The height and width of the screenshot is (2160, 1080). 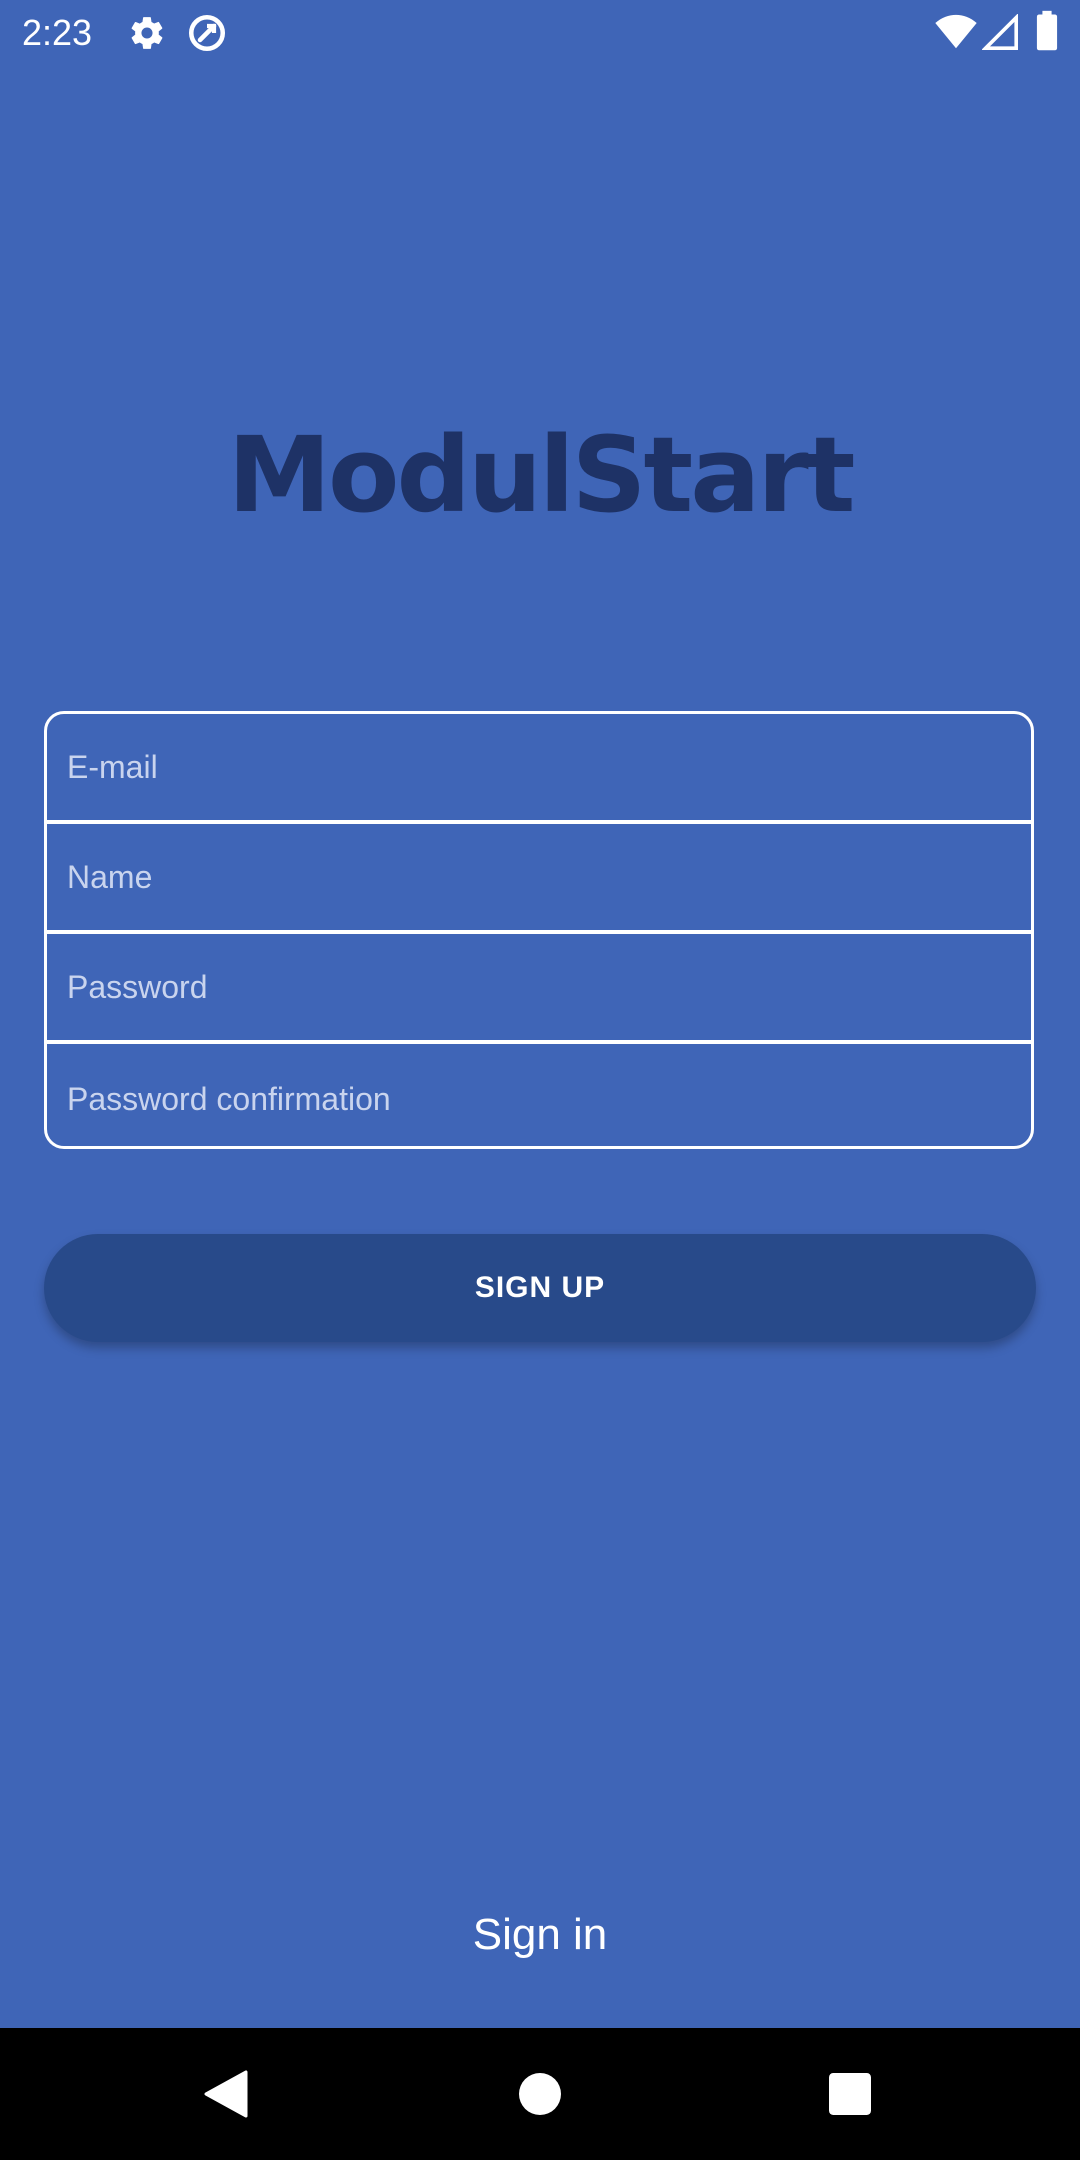 What do you see at coordinates (540, 1935) in the screenshot?
I see `sign-in-link: Sign in` at bounding box center [540, 1935].